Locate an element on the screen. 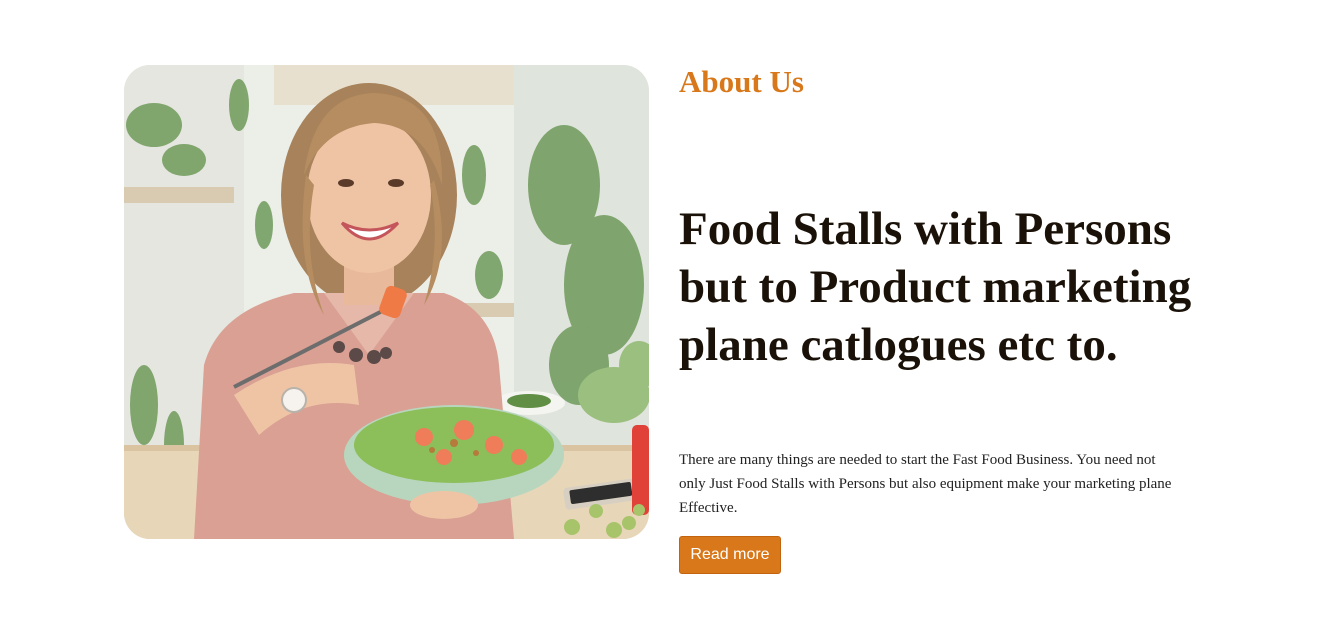 The height and width of the screenshot is (619, 1338). read-more-button: Read more is located at coordinates (730, 555).